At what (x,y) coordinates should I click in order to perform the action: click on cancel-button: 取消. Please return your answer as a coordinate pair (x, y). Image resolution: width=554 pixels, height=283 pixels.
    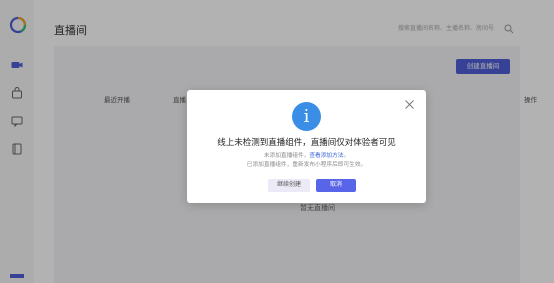
    Looking at the image, I should click on (336, 185).